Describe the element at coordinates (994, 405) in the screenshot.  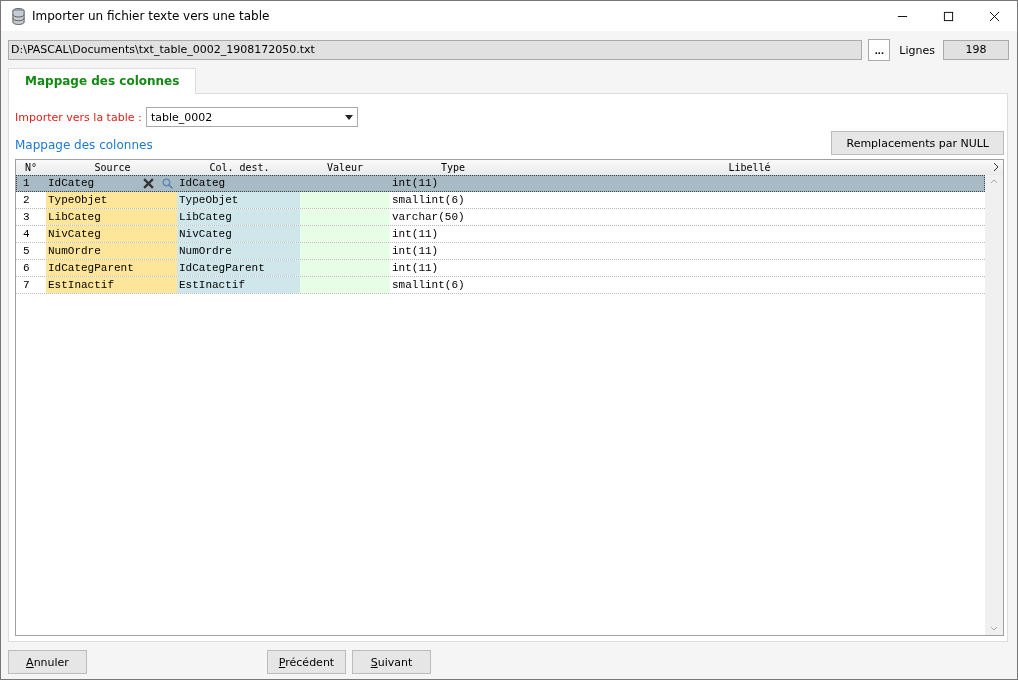
I see `vertical-scrollbar` at that location.